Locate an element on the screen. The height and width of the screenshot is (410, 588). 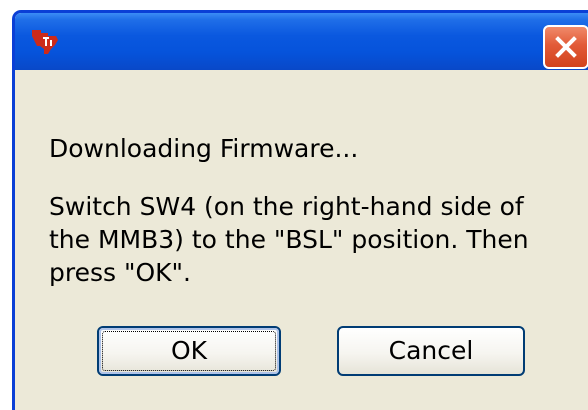
cancel-button-label: Cancel is located at coordinates (431, 350).